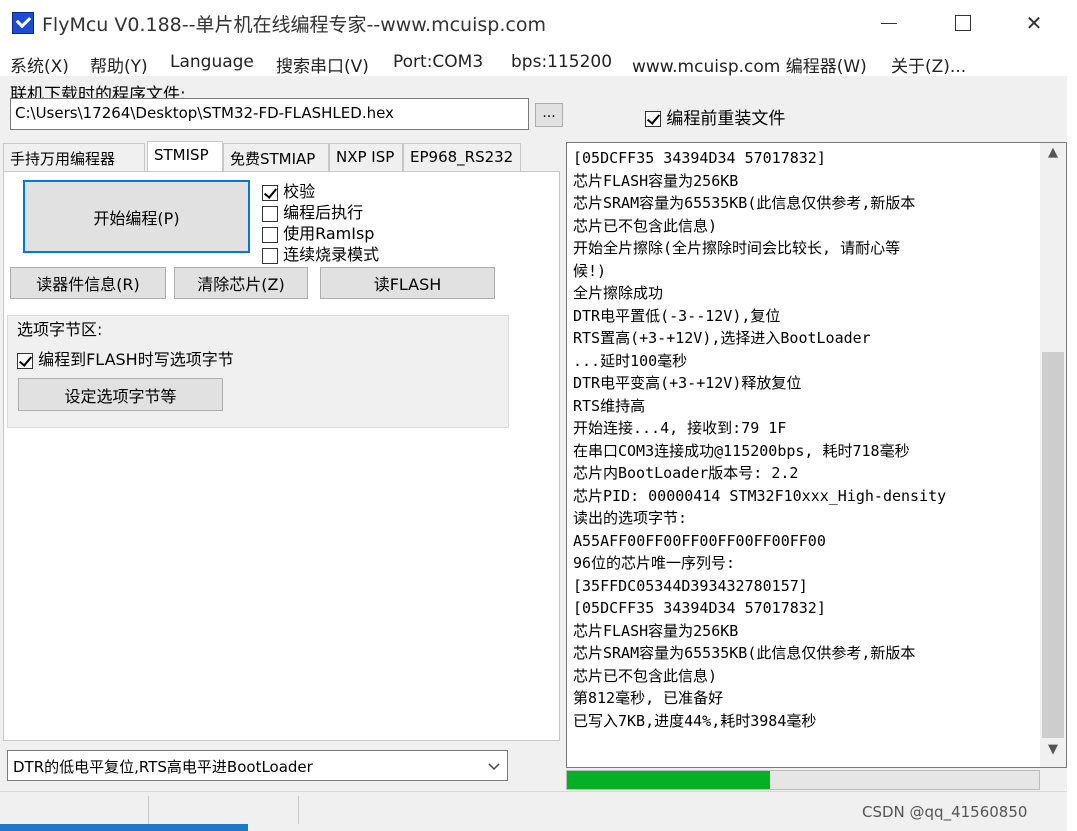 This screenshot has width=1077, height=831. I want to click on write-option-checkbox, so click(25, 360).